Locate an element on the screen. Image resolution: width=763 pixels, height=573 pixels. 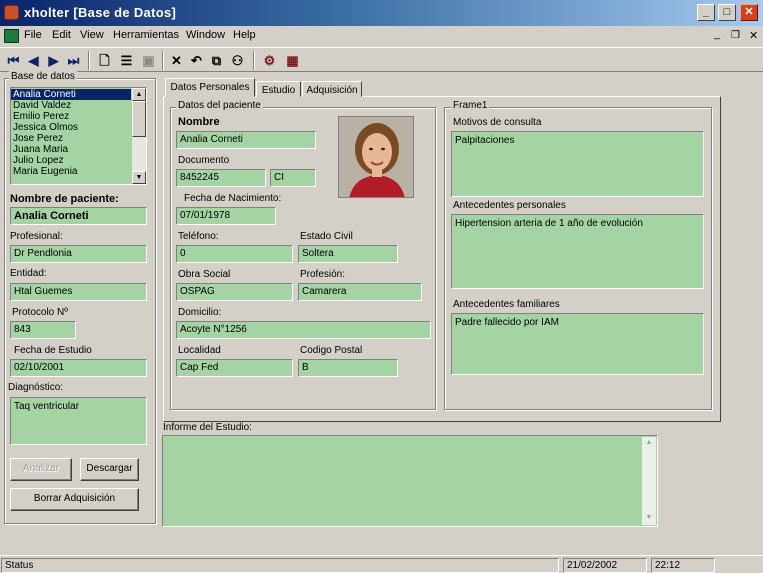
codigo-postal-field: B is located at coordinates (348, 368).